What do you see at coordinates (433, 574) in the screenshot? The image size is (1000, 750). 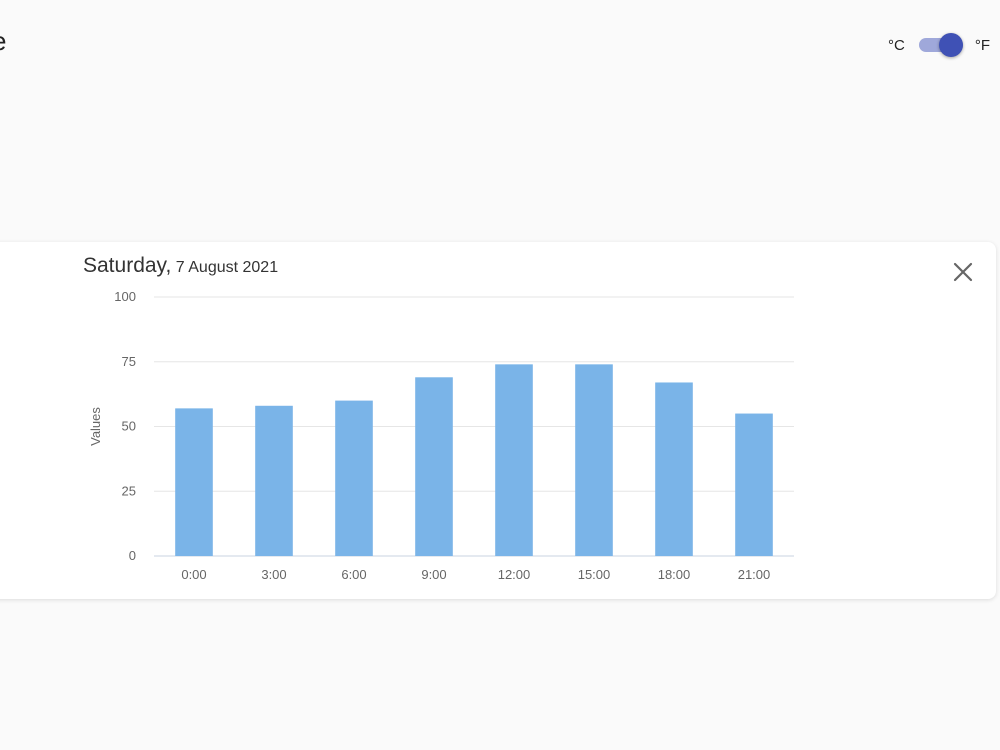 I see `x-tick-label: 9:00` at bounding box center [433, 574].